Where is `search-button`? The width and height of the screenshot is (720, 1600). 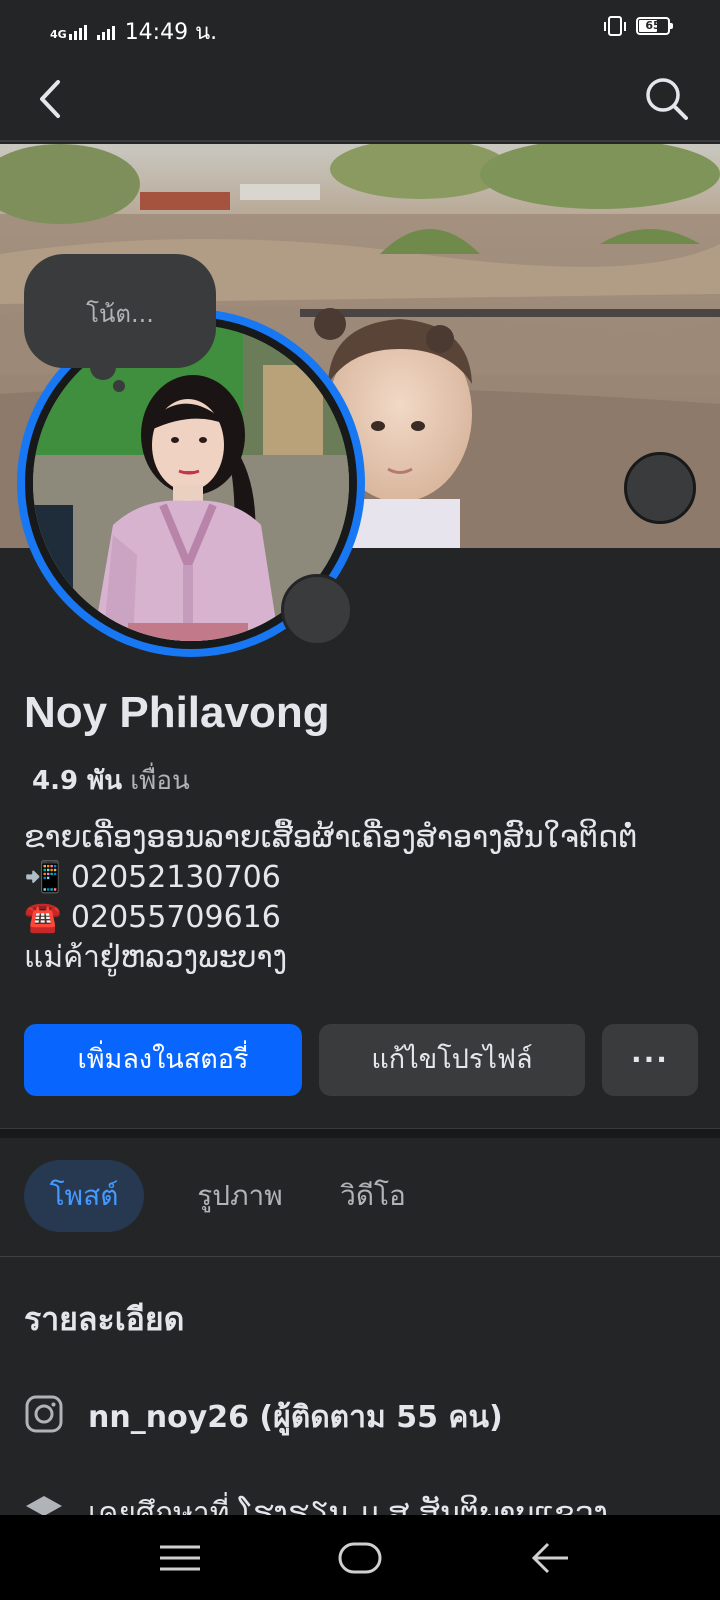
search-button is located at coordinates (667, 99).